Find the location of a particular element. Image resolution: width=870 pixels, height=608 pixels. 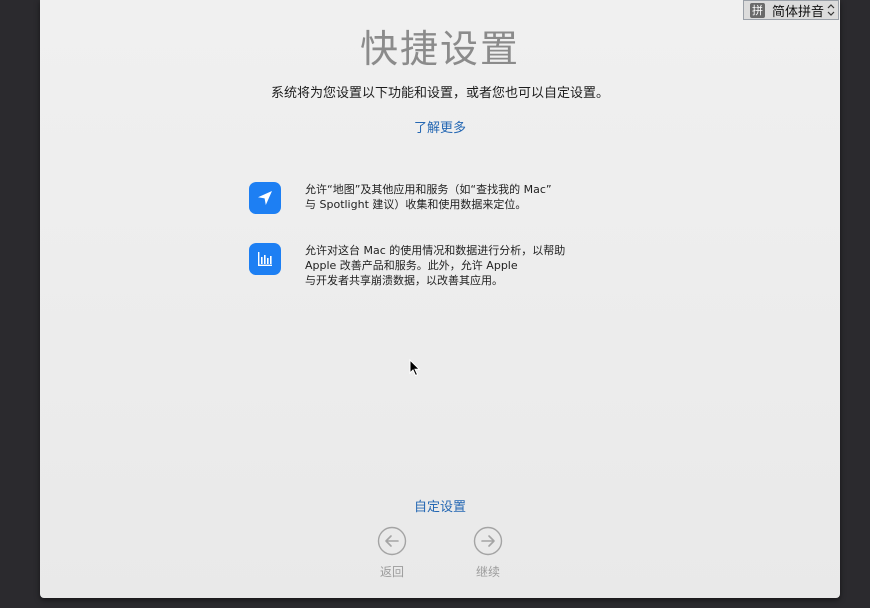

continue-label: 继续 is located at coordinates (487, 572).